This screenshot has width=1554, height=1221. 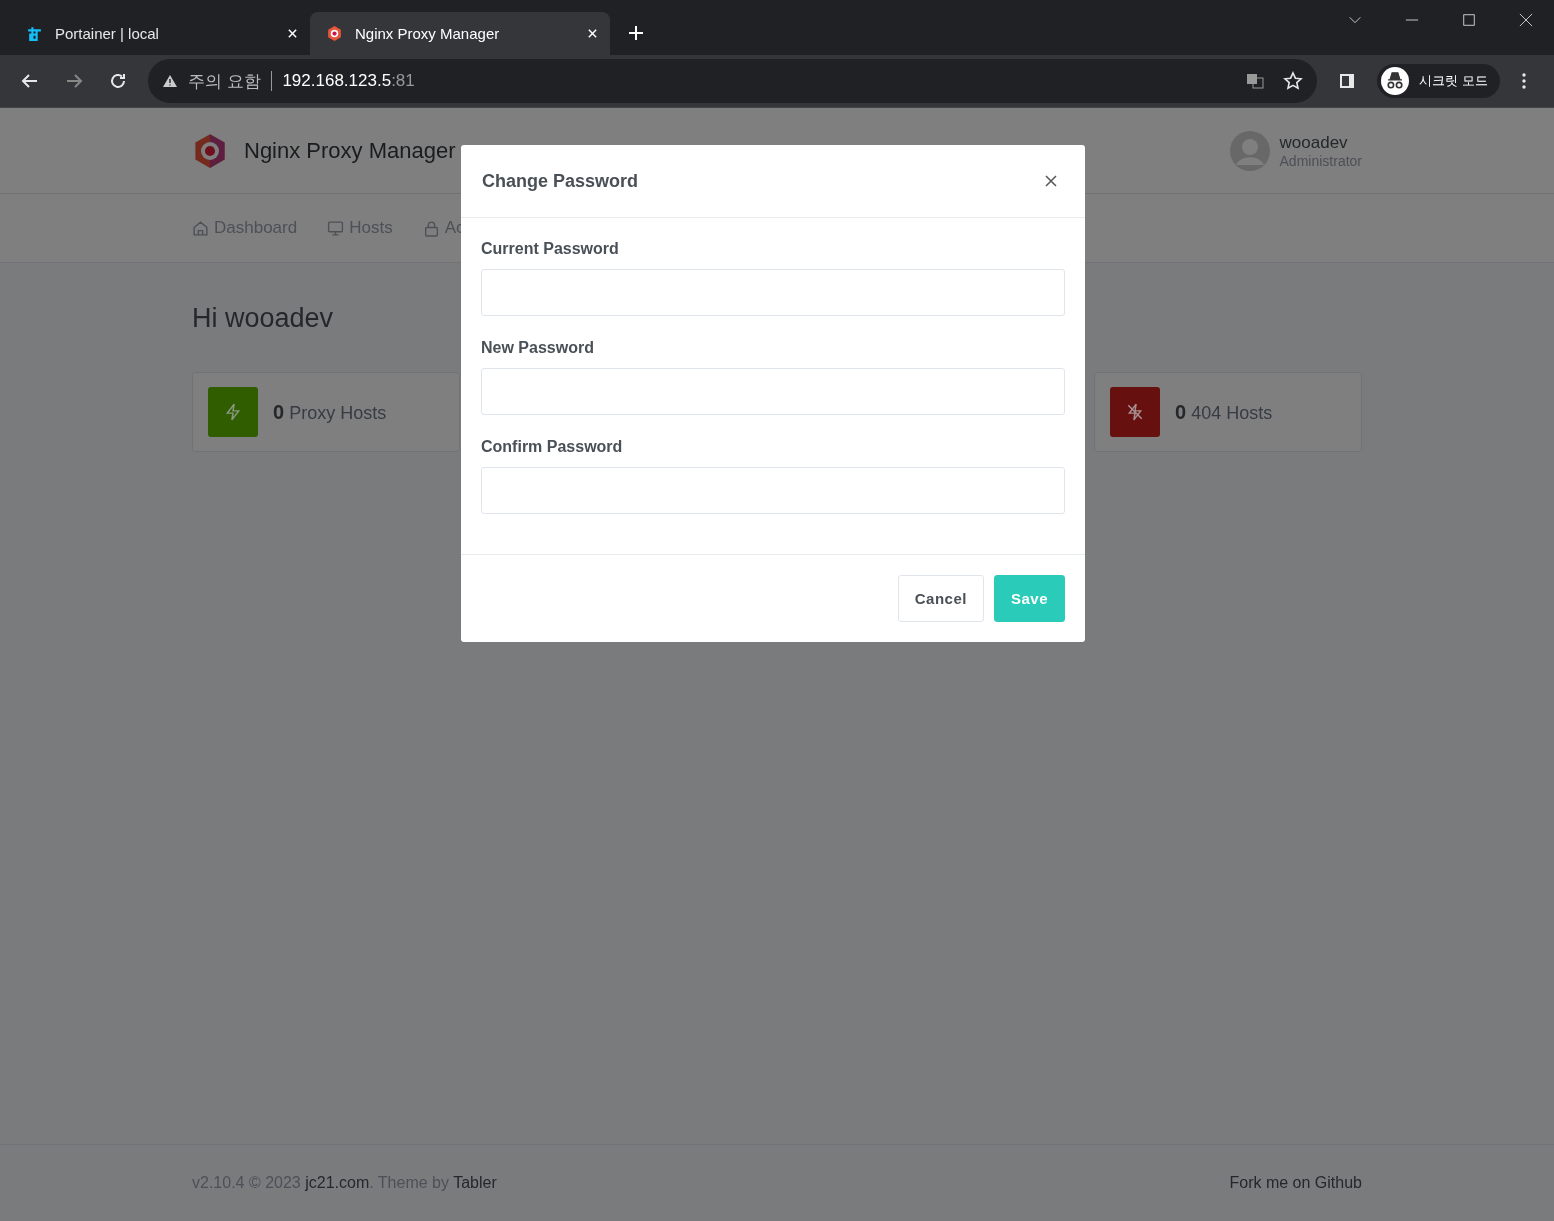 I want to click on field-label: Confirm Password, so click(x=552, y=447).